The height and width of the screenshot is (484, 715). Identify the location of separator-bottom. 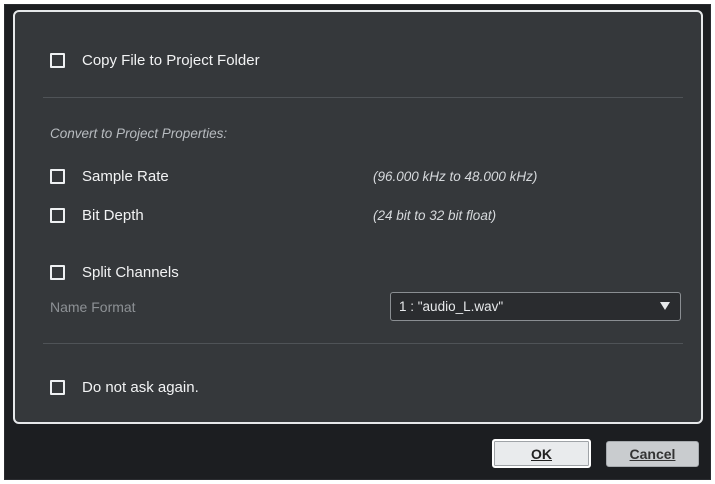
(363, 343).